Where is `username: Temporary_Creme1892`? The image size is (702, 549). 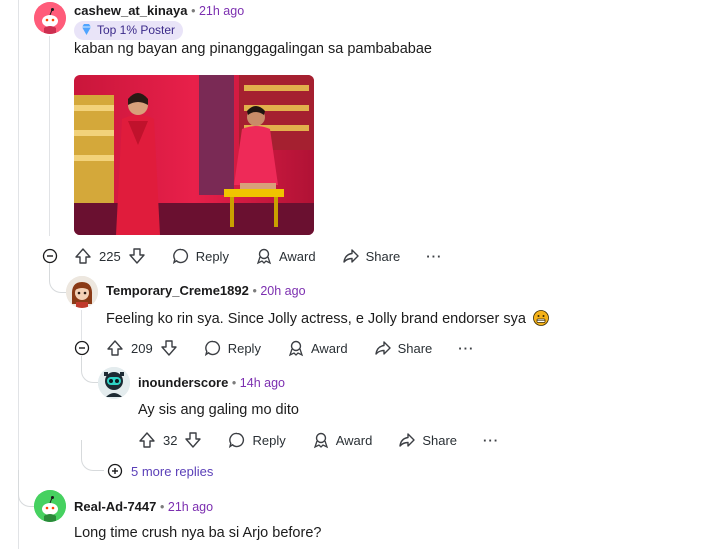 username: Temporary_Creme1892 is located at coordinates (177, 290).